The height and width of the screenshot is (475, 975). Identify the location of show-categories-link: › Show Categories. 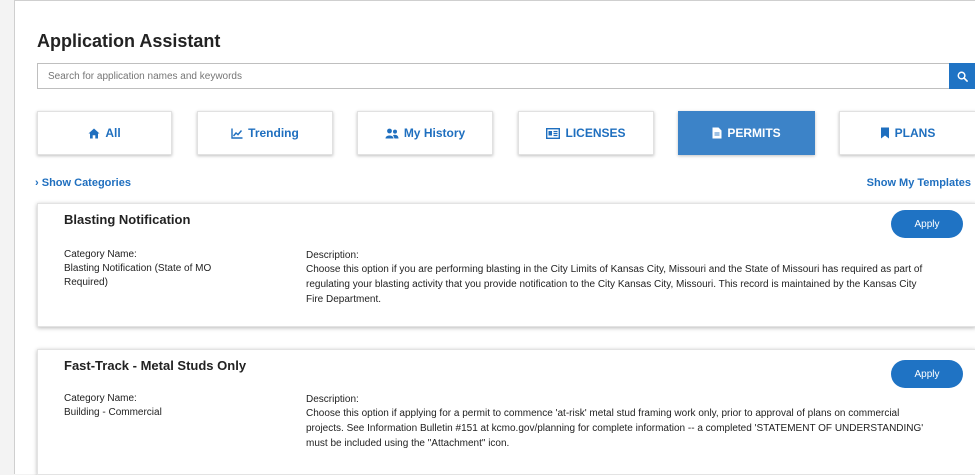
(83, 183).